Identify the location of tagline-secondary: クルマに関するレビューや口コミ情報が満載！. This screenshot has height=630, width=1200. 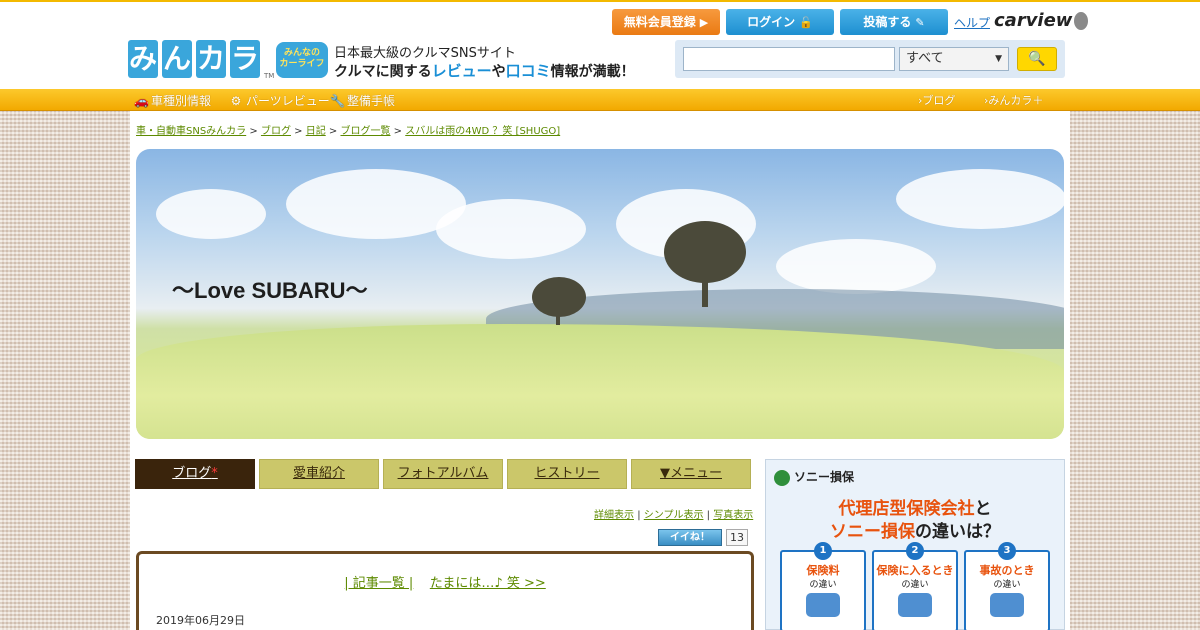
(484, 70).